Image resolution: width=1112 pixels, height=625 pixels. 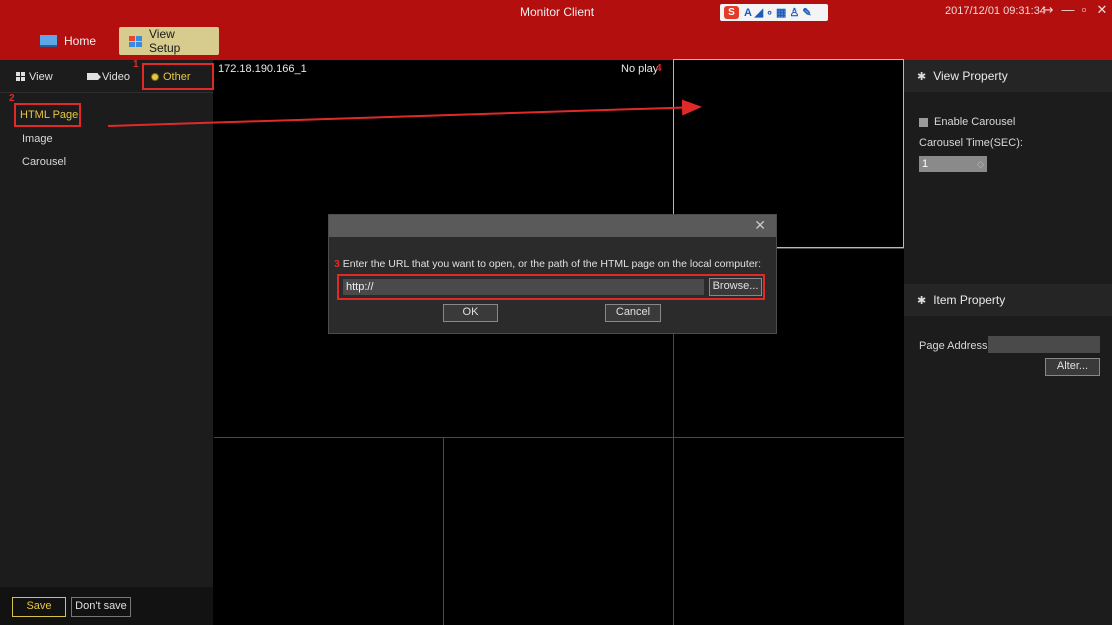 I want to click on tab-other-label: Other, so click(x=177, y=76).